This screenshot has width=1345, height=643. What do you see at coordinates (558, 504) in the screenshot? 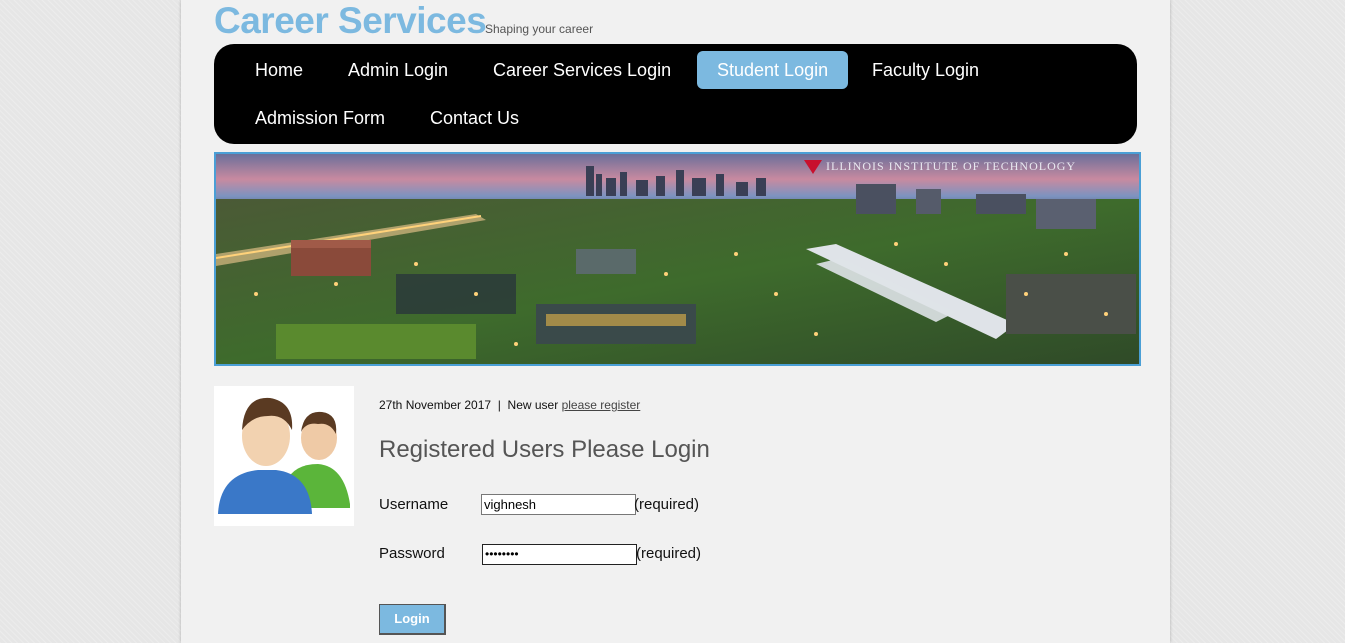
I see `username-input` at bounding box center [558, 504].